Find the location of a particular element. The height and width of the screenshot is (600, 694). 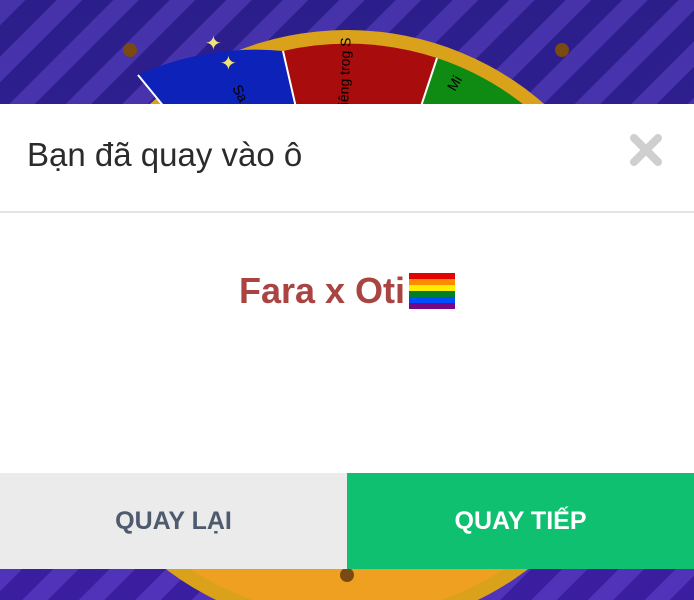

result-text: Fara x Oti is located at coordinates (322, 290).